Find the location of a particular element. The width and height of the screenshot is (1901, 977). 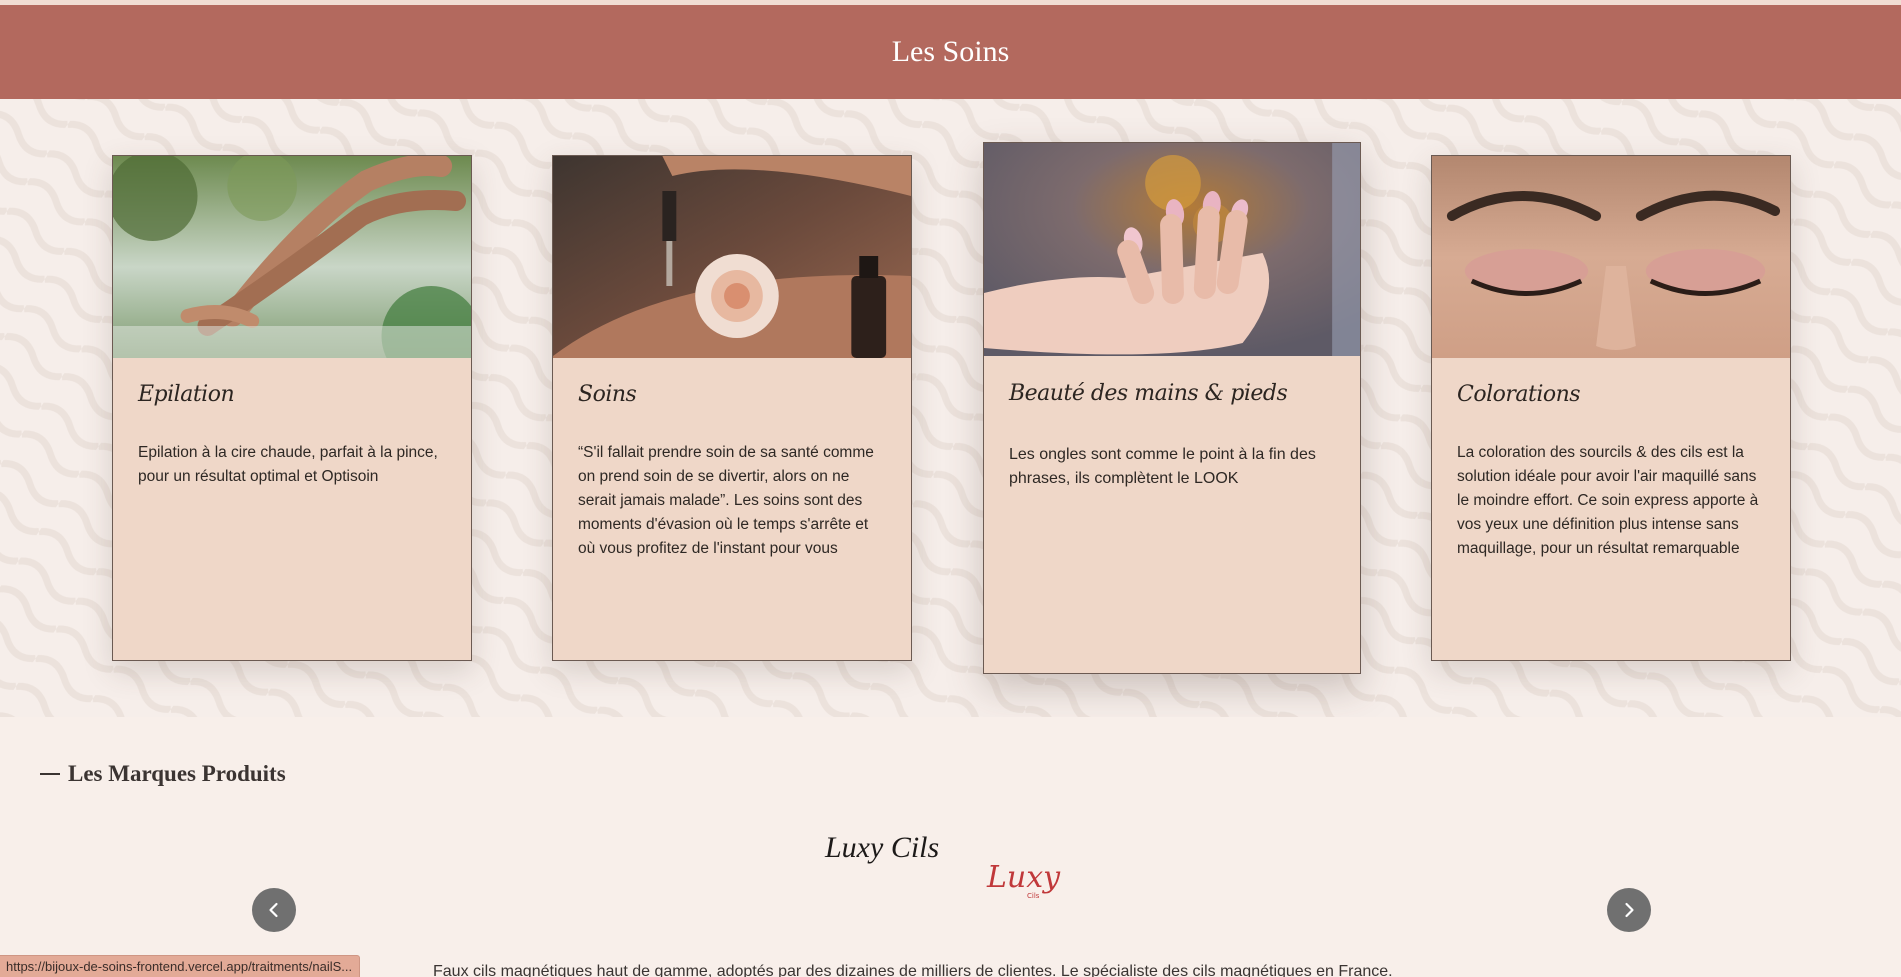

luxy-cils-logo: Luxy Cils is located at coordinates (1030, 880).